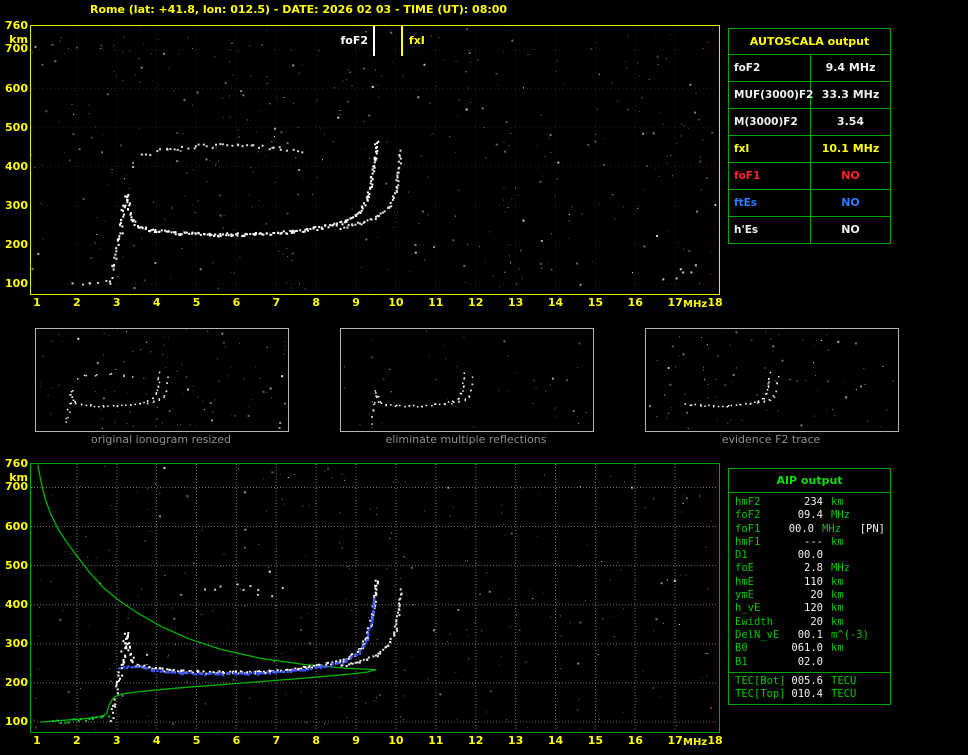  What do you see at coordinates (695, 304) in the screenshot?
I see `top-x-axis-unit: MHz` at bounding box center [695, 304].